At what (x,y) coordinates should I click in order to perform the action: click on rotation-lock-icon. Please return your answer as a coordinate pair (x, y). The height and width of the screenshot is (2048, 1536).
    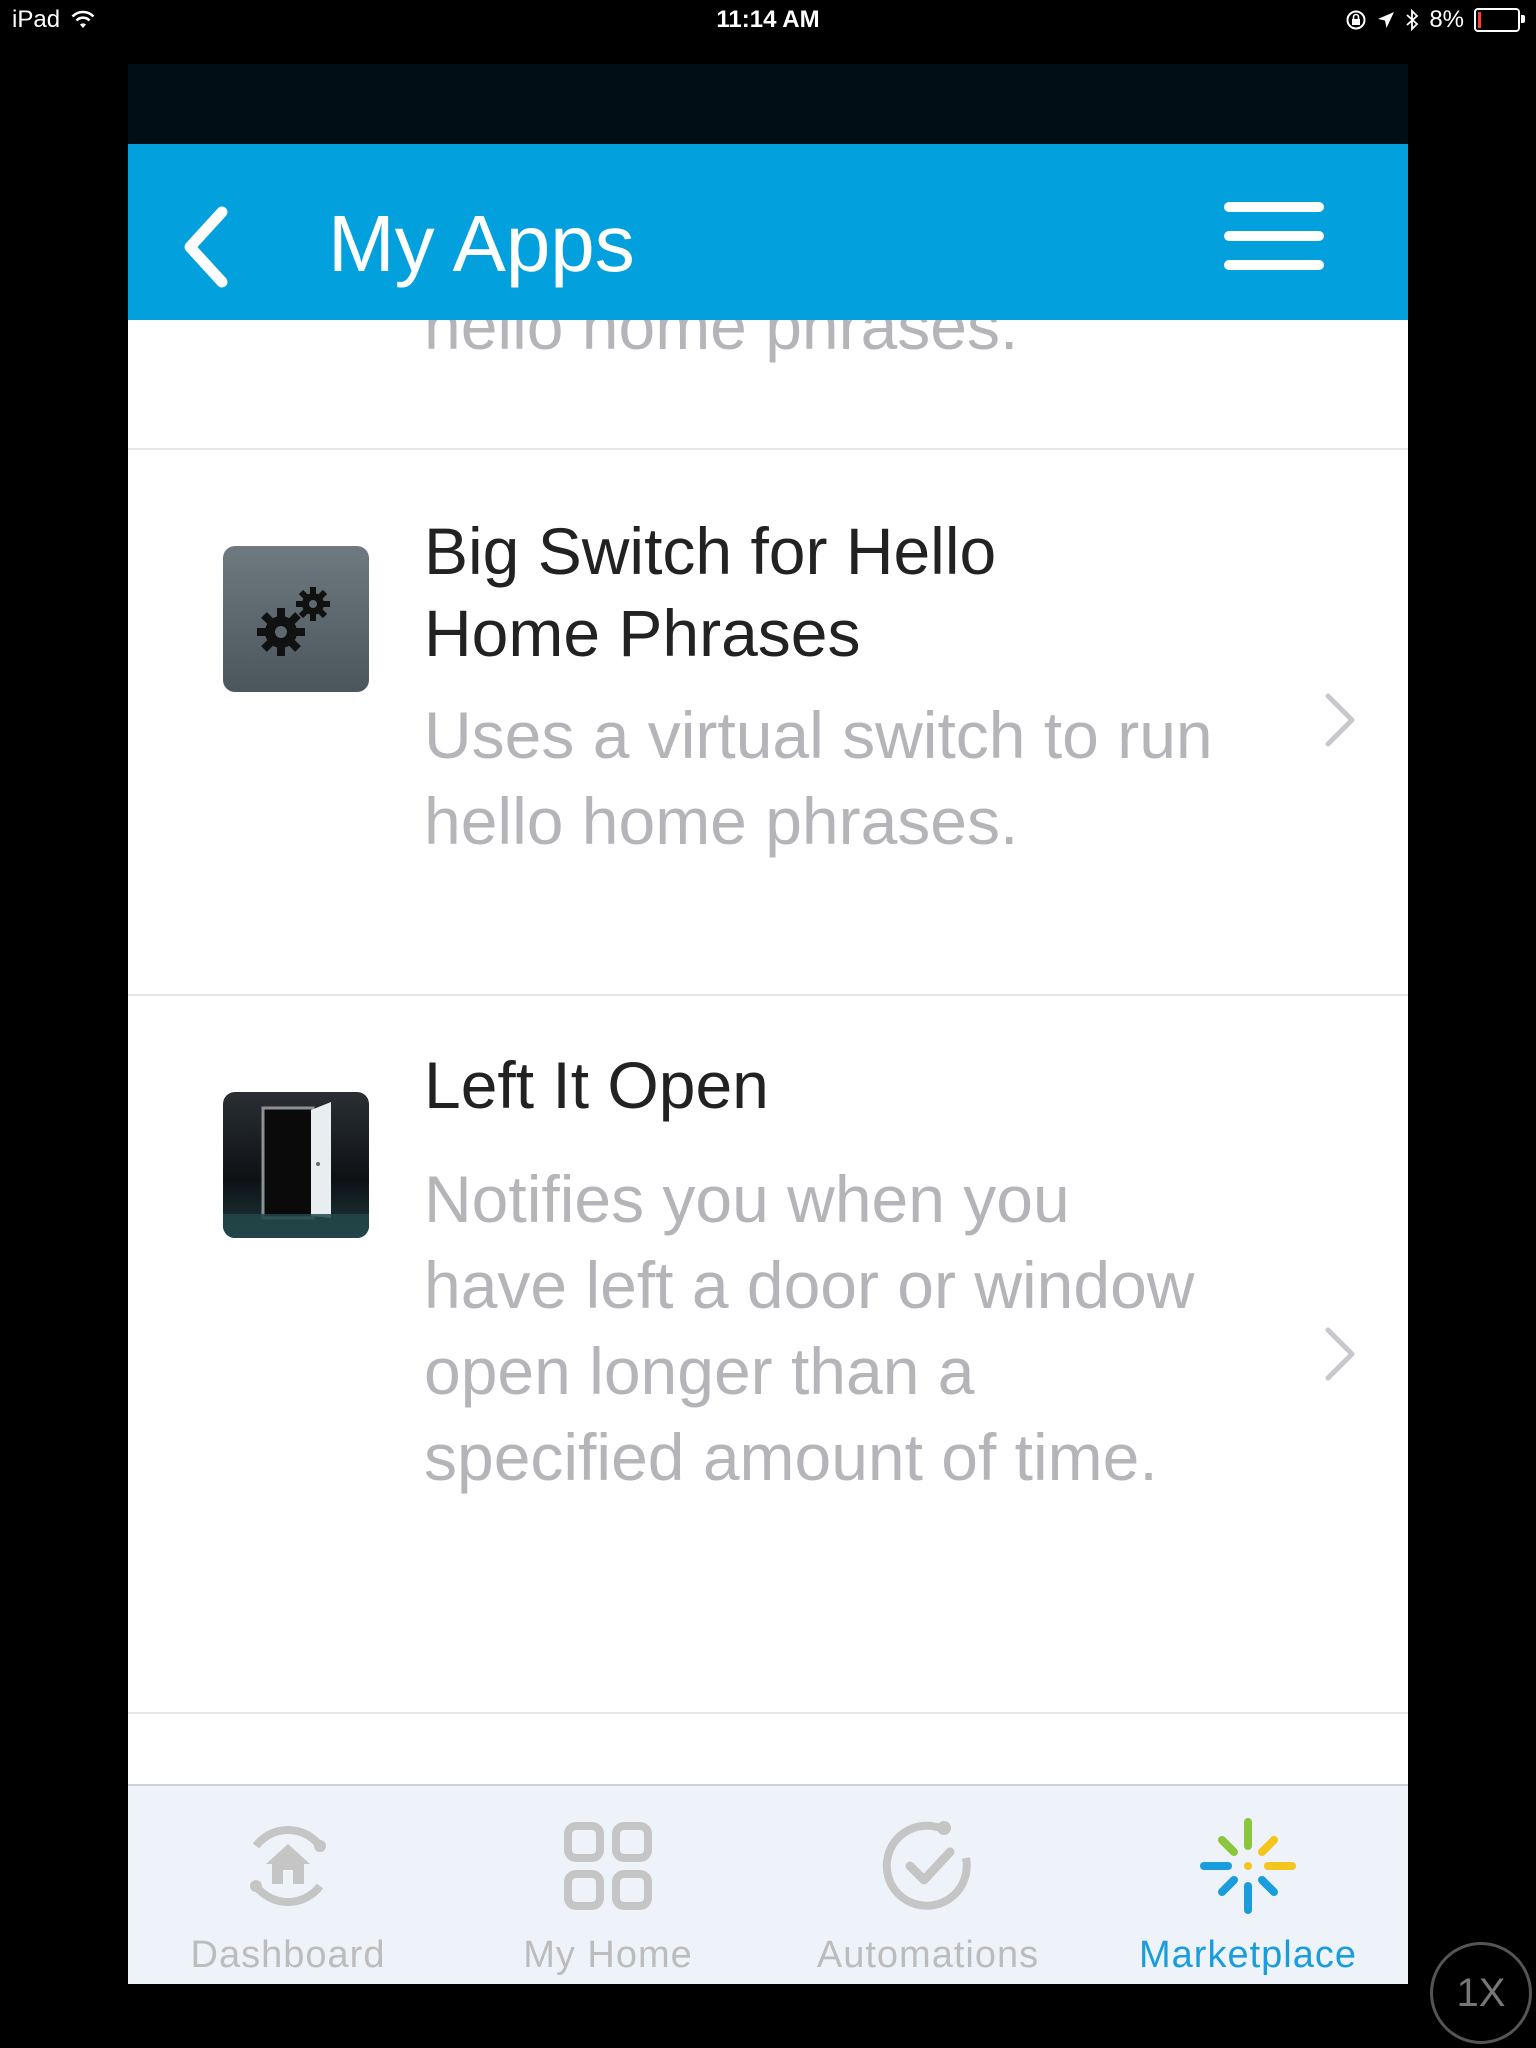
    Looking at the image, I should click on (1356, 20).